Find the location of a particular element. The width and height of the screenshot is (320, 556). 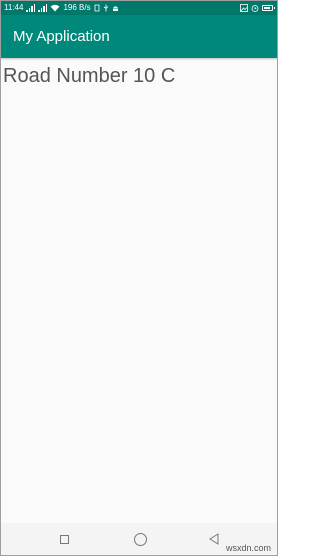

wifi-icon is located at coordinates (55, 8).